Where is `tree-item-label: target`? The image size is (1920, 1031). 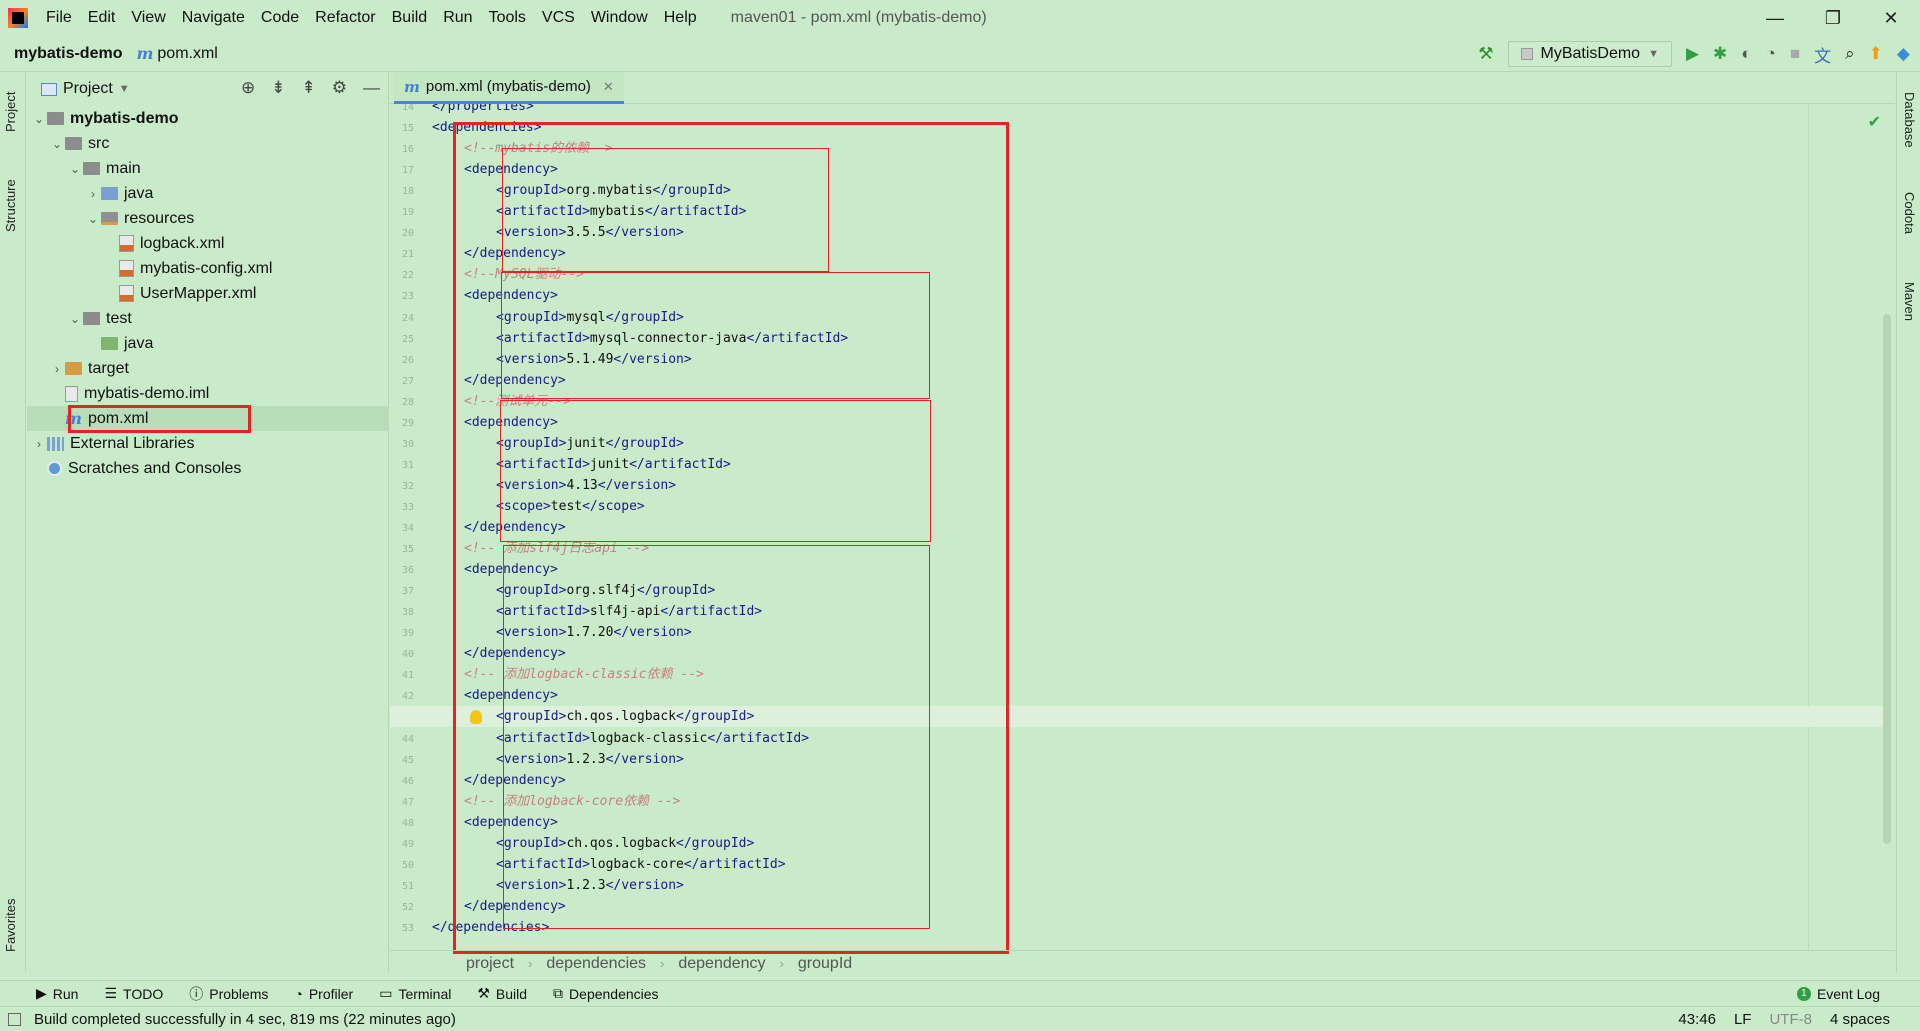 tree-item-label: target is located at coordinates (108, 368).